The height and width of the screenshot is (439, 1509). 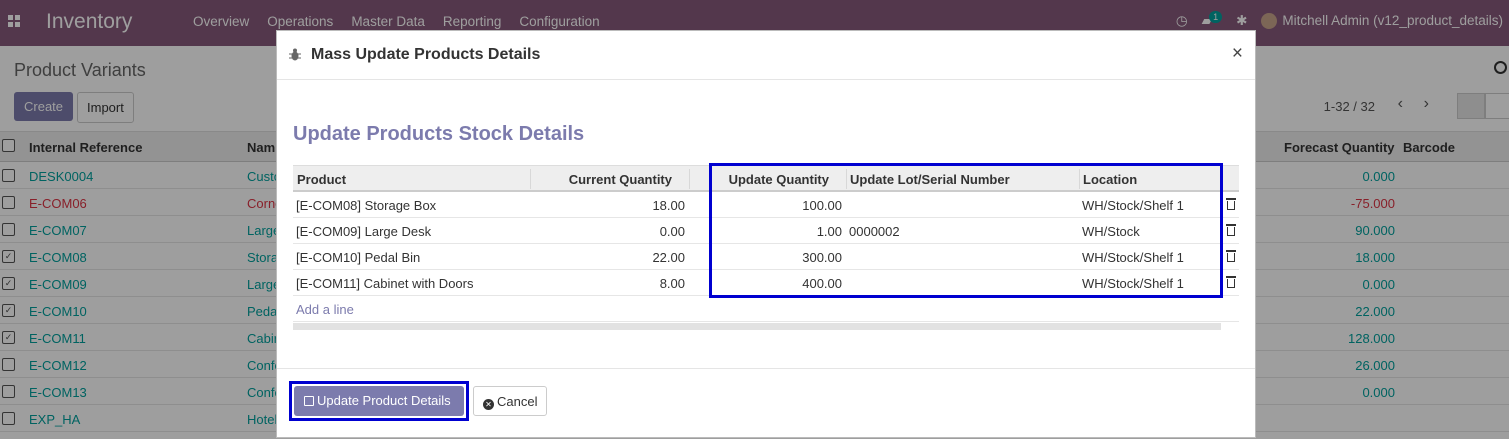 What do you see at coordinates (363, 231) in the screenshot?
I see `cell-product: [E-COM09] Large Desk` at bounding box center [363, 231].